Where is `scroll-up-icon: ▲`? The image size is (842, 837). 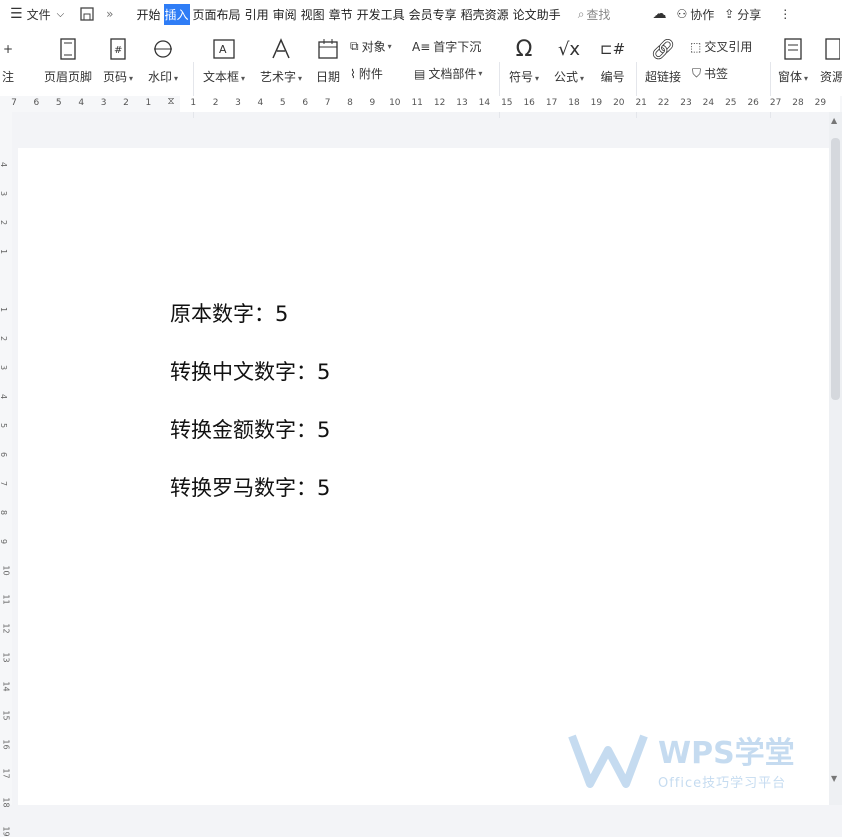
scroll-up-icon: ▲ is located at coordinates (834, 120).